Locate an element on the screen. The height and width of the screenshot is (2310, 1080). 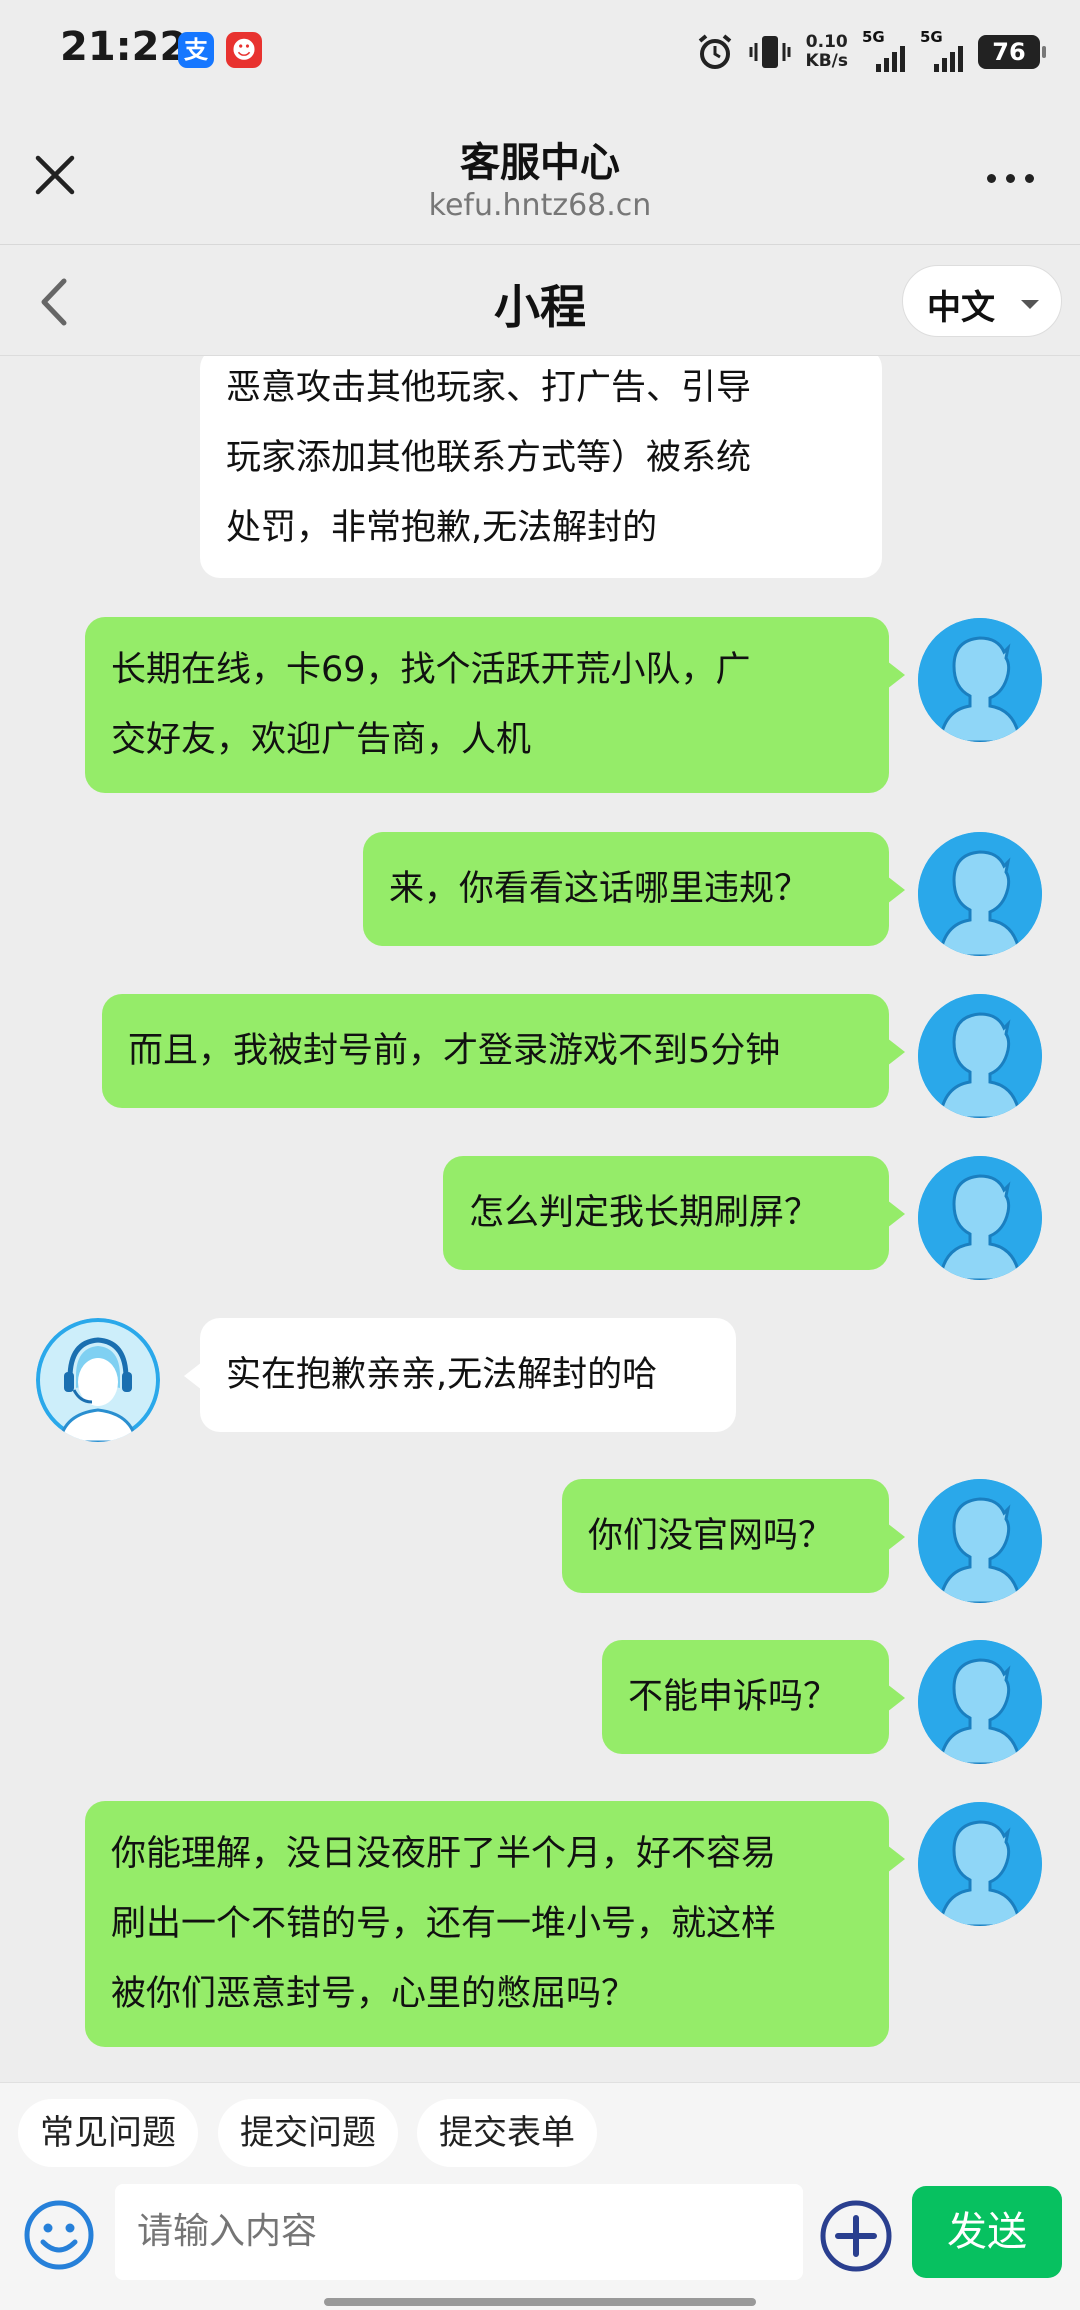
language-selector: 中文 is located at coordinates (982, 301).